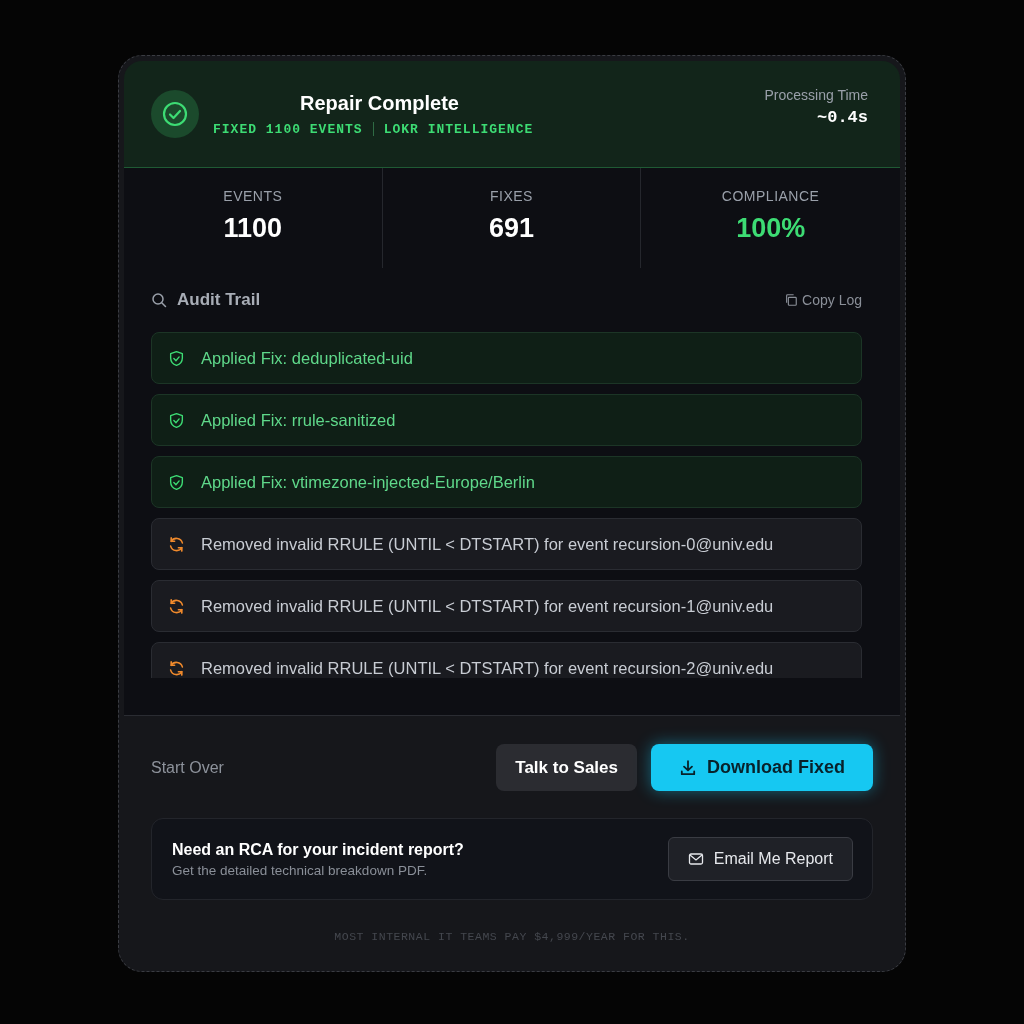 The image size is (1024, 1024). What do you see at coordinates (159, 300) in the screenshot?
I see `search-icon` at bounding box center [159, 300].